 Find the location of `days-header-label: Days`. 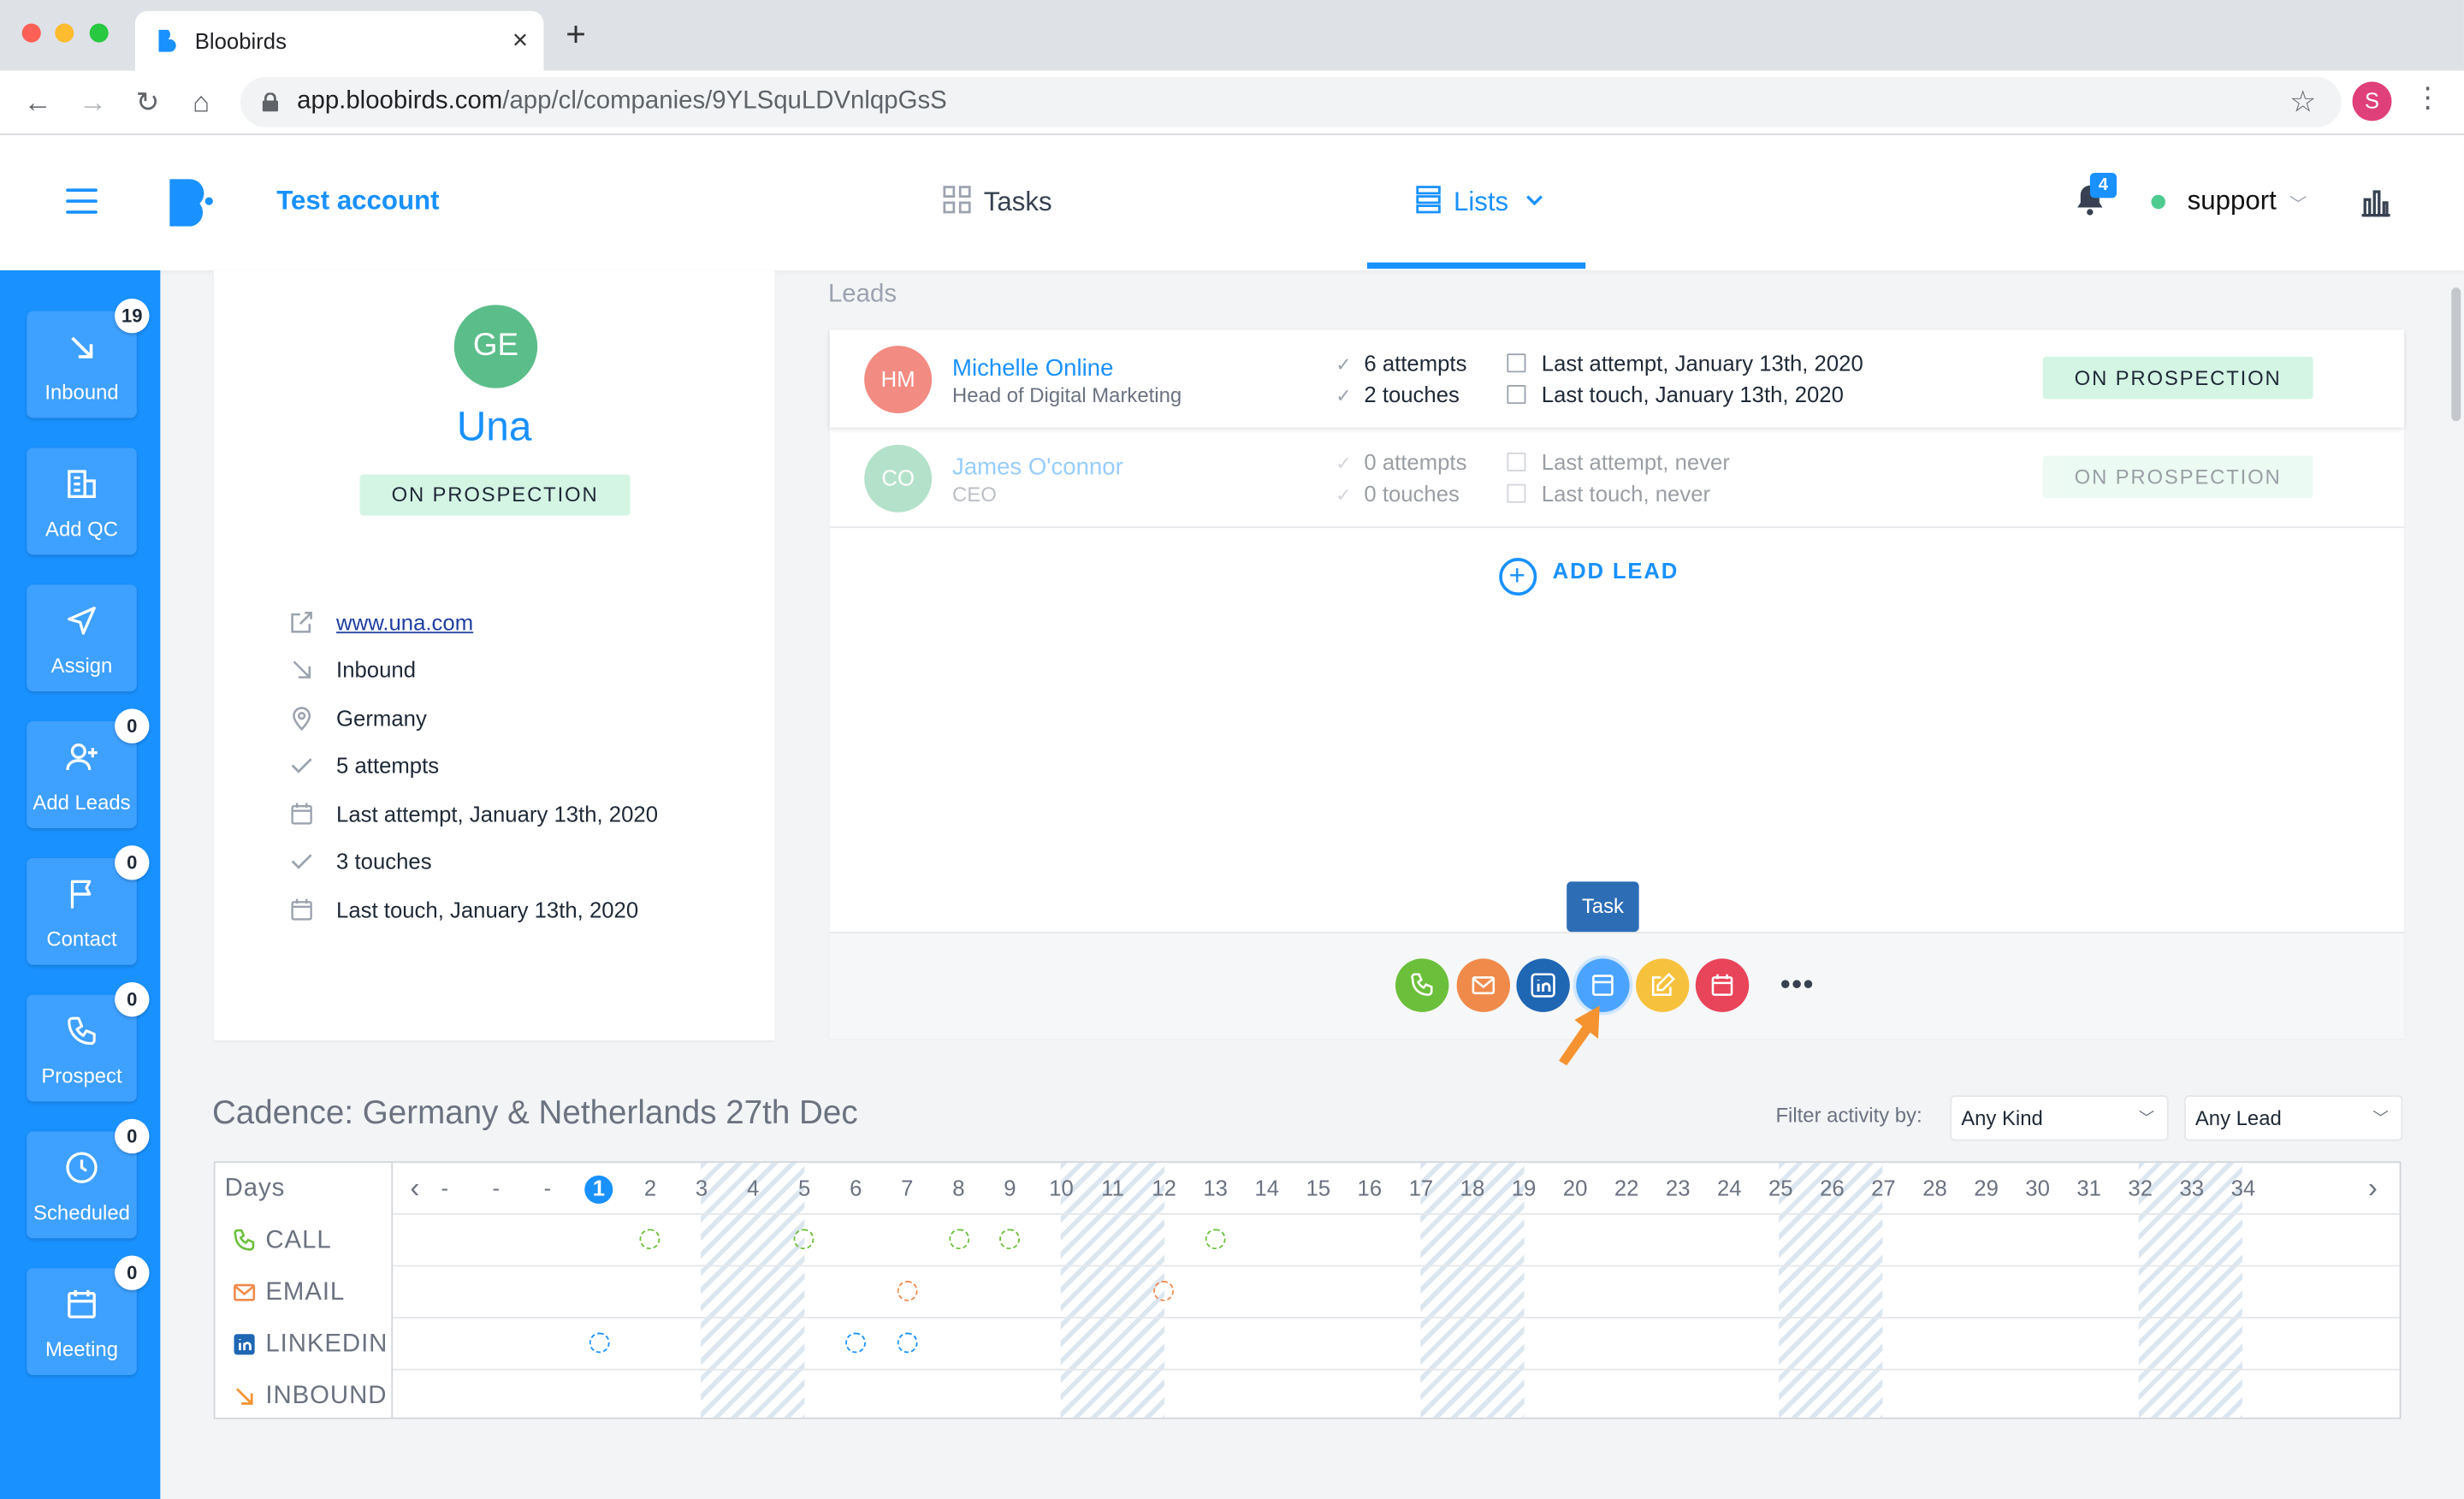

days-header-label: Days is located at coordinates (304, 1189).